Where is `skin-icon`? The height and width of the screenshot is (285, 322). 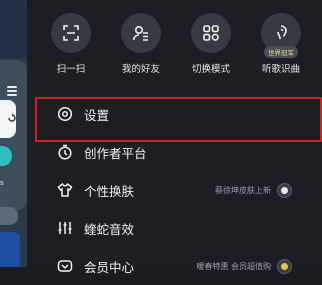 skin-icon is located at coordinates (65, 190).